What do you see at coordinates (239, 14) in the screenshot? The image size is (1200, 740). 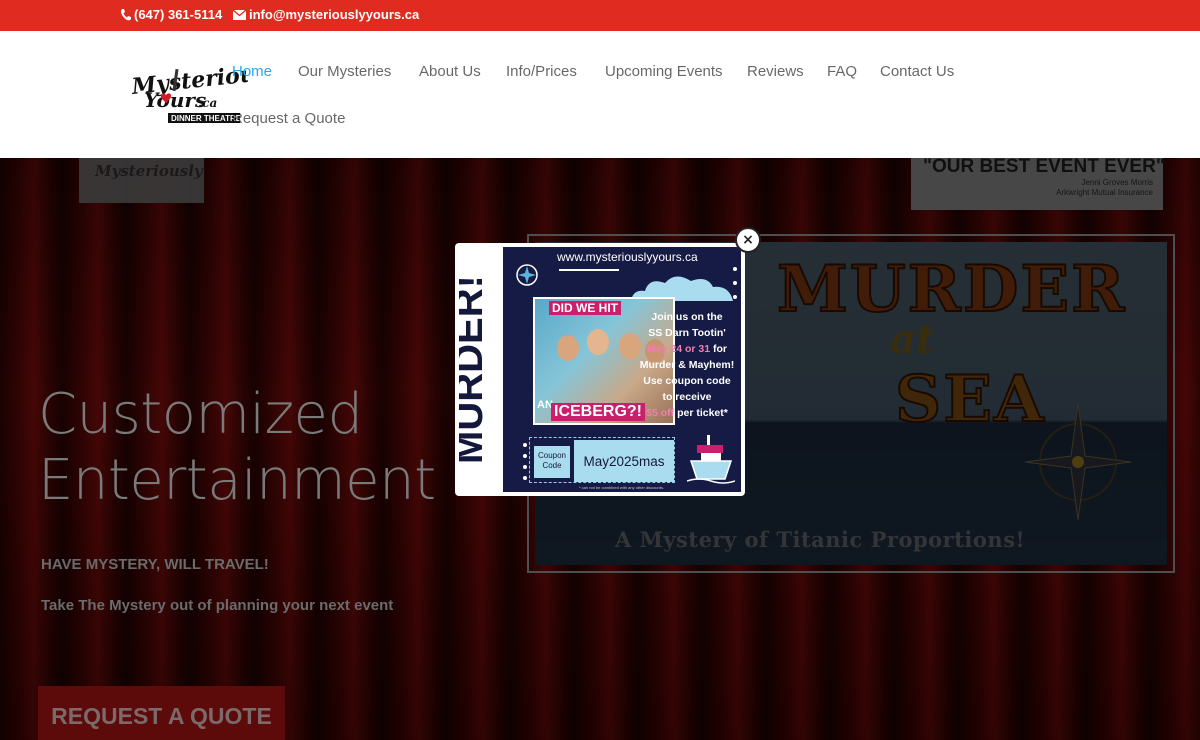 I see `envelope-icon` at bounding box center [239, 14].